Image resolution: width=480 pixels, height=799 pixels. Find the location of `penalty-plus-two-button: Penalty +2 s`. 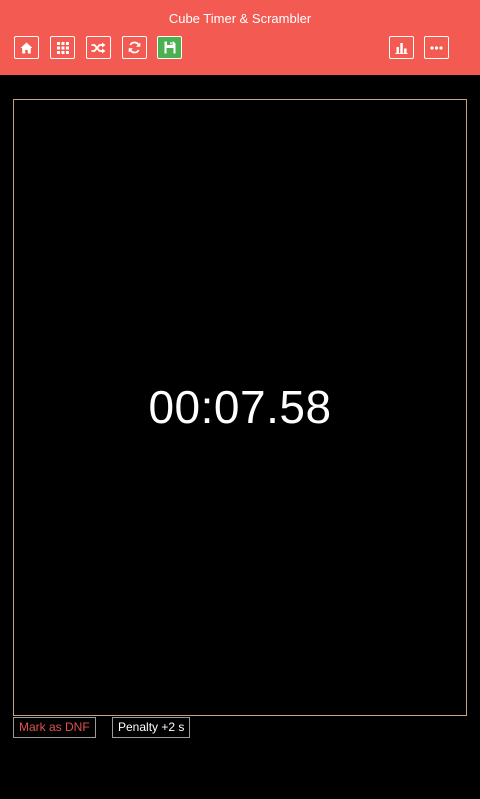

penalty-plus-two-button: Penalty +2 s is located at coordinates (151, 727).